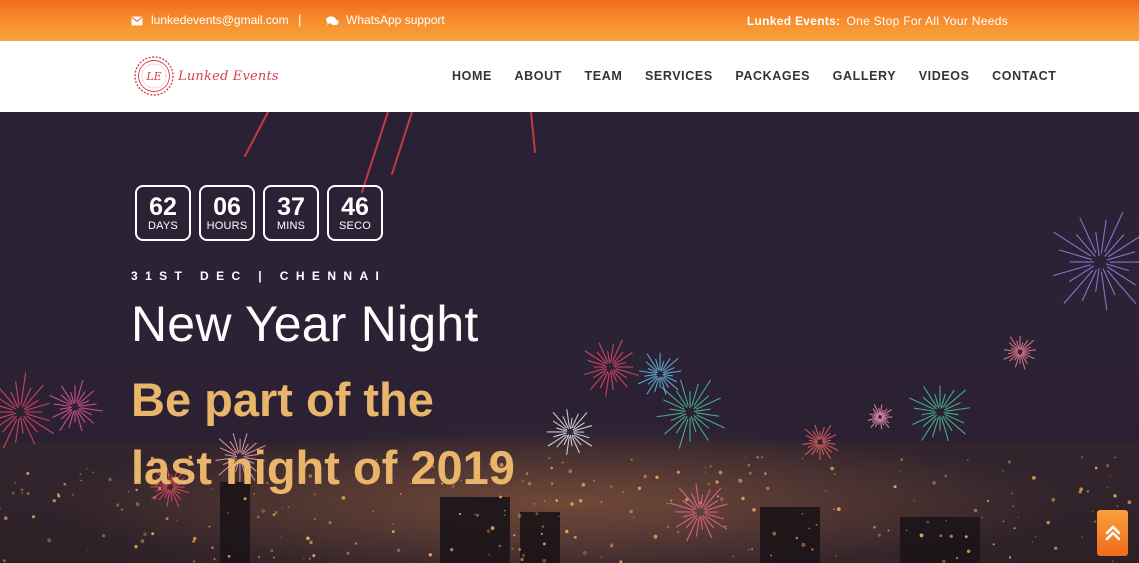 Image resolution: width=1139 pixels, height=563 pixels. Describe the element at coordinates (679, 76) in the screenshot. I see `nav-services: SERVICES` at that location.